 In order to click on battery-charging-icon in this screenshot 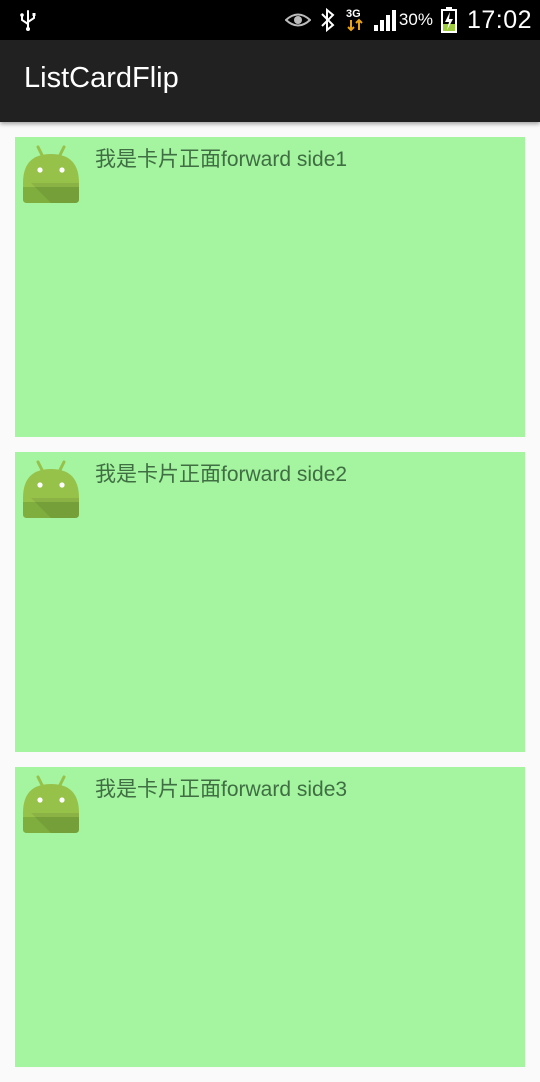, I will do `click(448, 20)`.